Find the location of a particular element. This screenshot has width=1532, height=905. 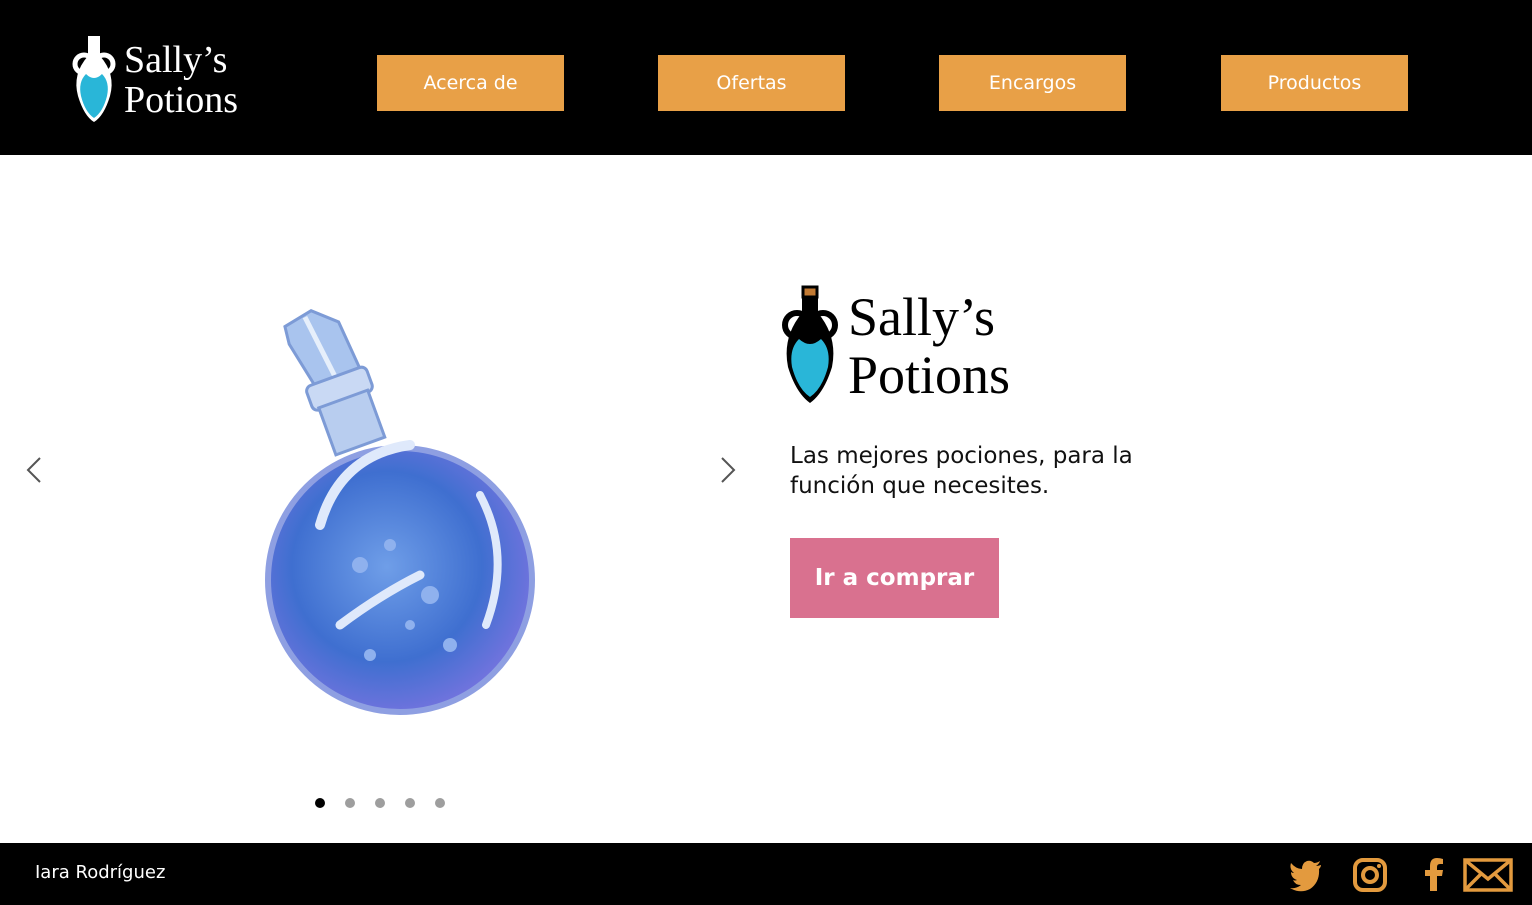

facebook-icon is located at coordinates (1434, 875).